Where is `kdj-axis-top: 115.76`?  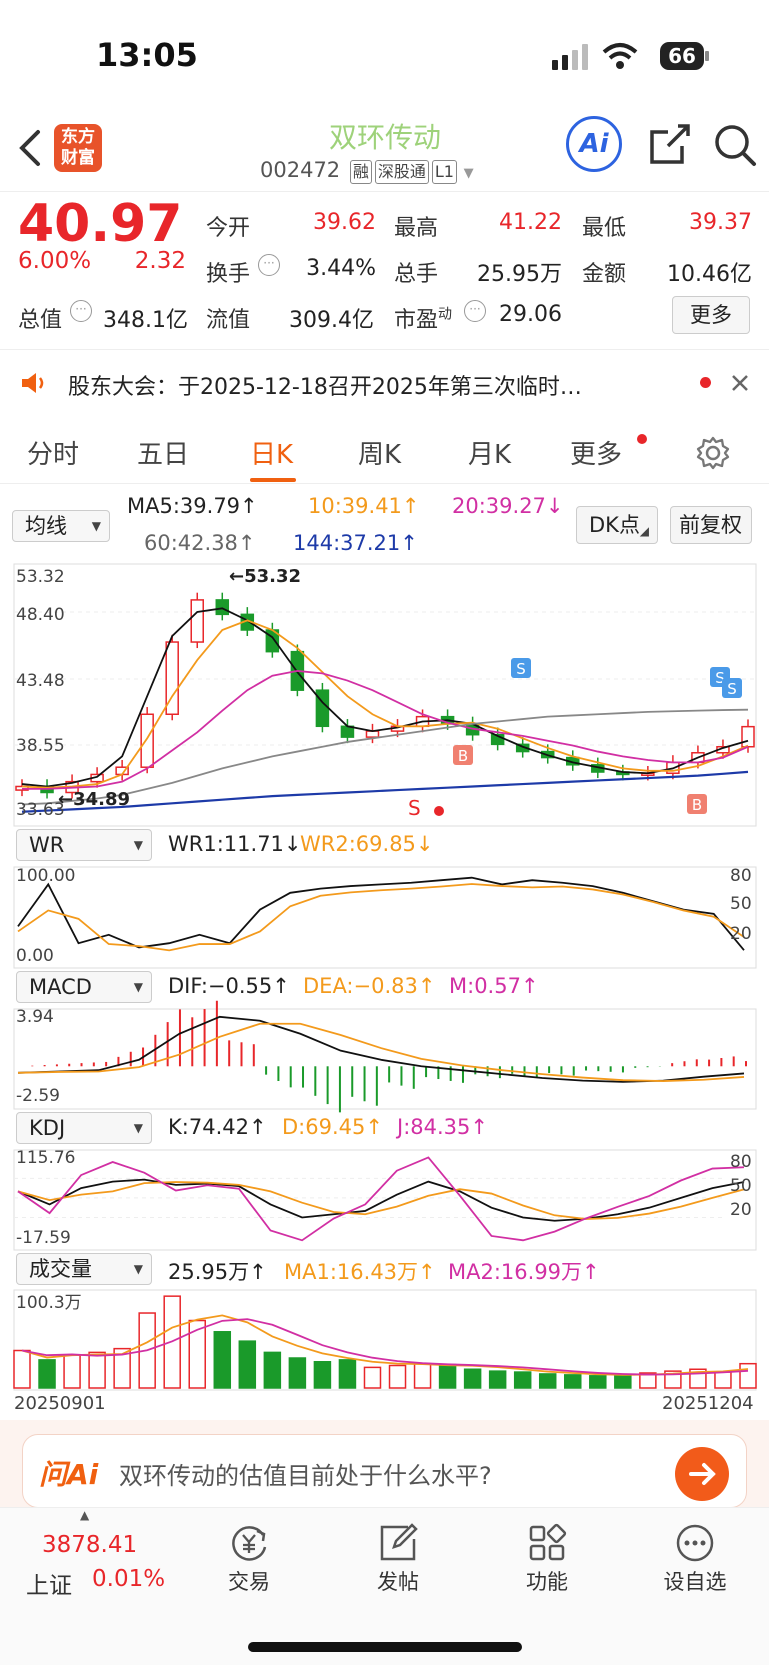
kdj-axis-top: 115.76 is located at coordinates (46, 1158).